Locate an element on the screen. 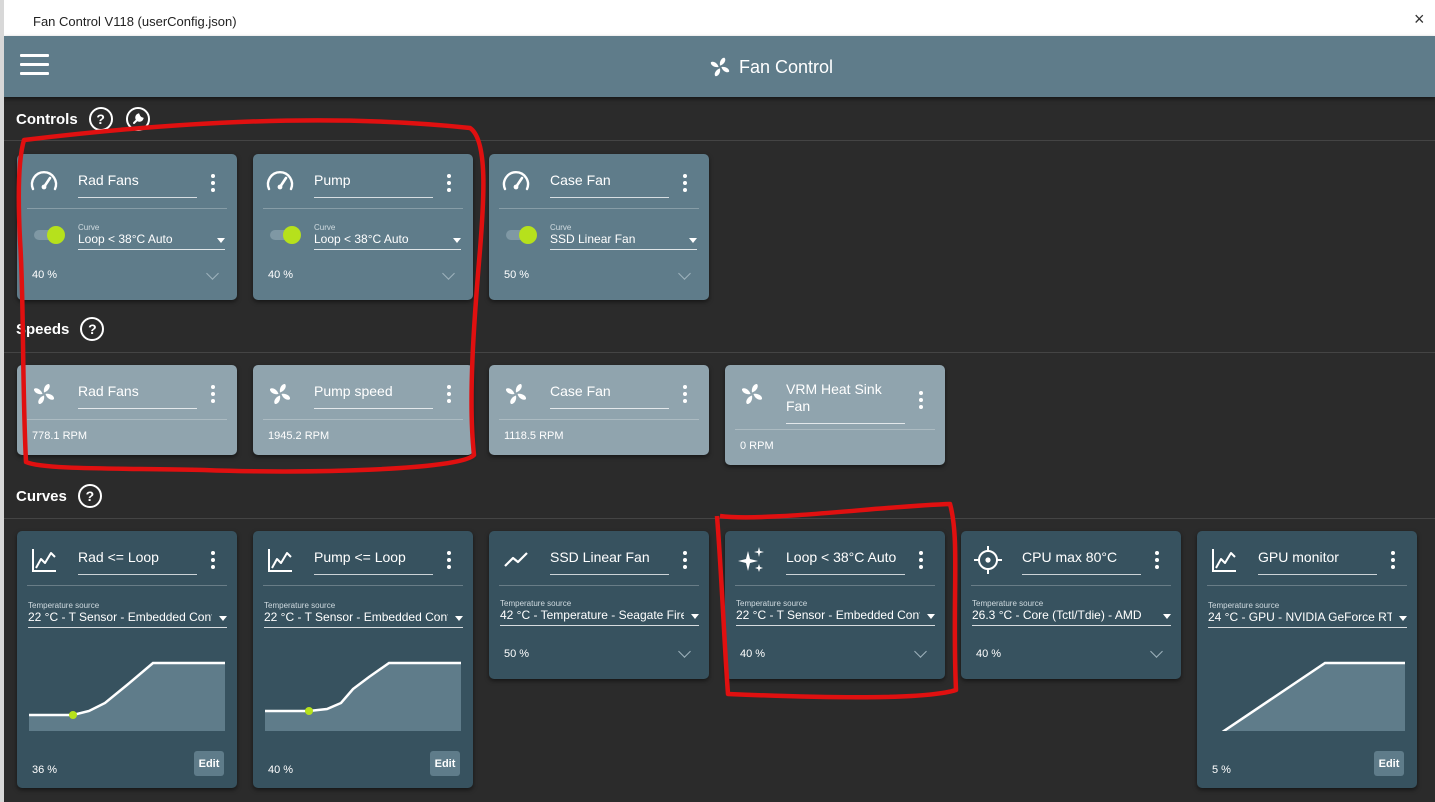 This screenshot has width=1435, height=802. menu-icon is located at coordinates (34, 65).